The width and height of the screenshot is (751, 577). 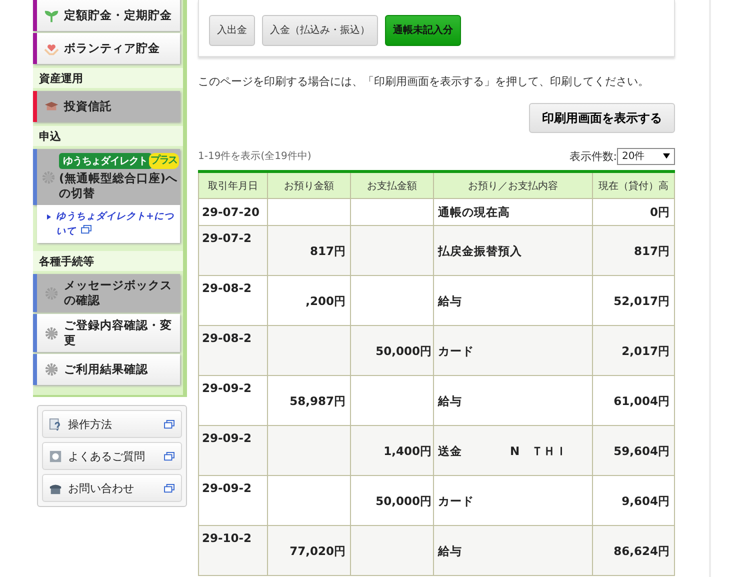 What do you see at coordinates (646, 156) in the screenshot?
I see `page-size-select: 20件` at bounding box center [646, 156].